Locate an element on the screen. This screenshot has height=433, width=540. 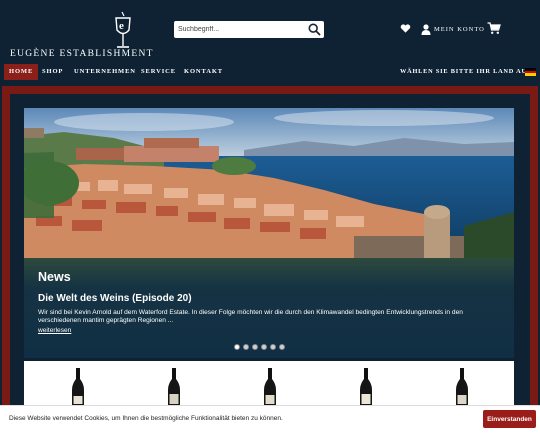
heart-icon is located at coordinates (405, 28).